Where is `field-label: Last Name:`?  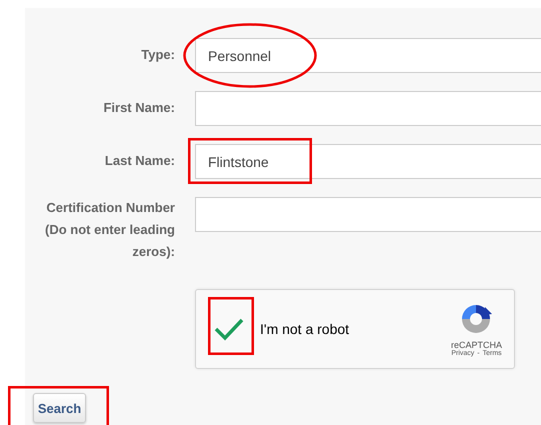 field-label: Last Name: is located at coordinates (139, 161).